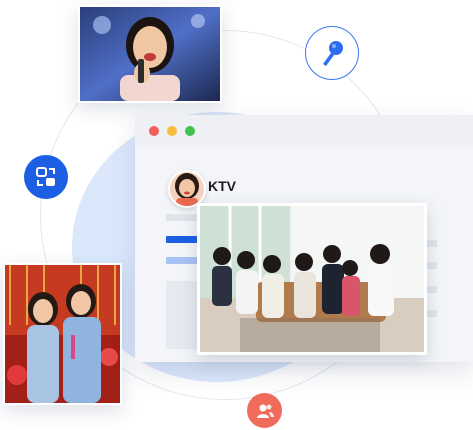 The image size is (473, 430). I want to click on placeholder-block, so click(182, 315).